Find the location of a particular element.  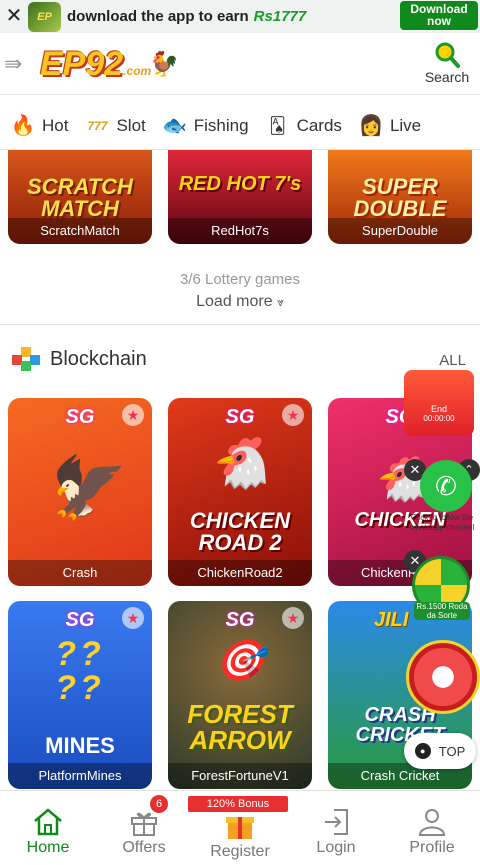

game-tile: SUPER DOUBLE SuperDouble is located at coordinates (400, 197).